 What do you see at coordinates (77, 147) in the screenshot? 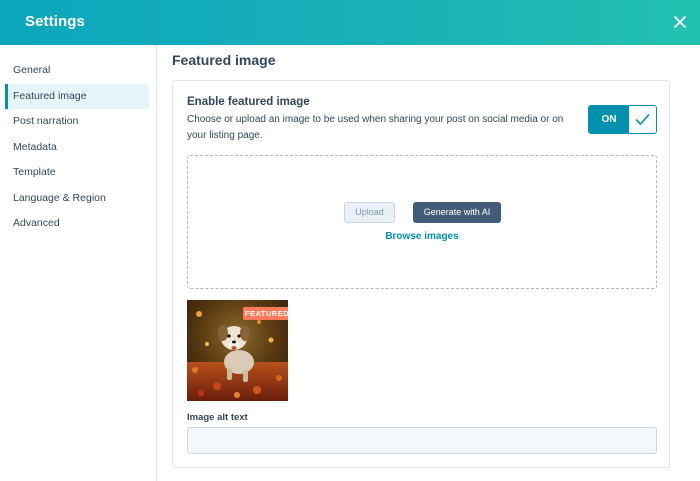
I see `sidebar-item-metadata: Metadata` at bounding box center [77, 147].